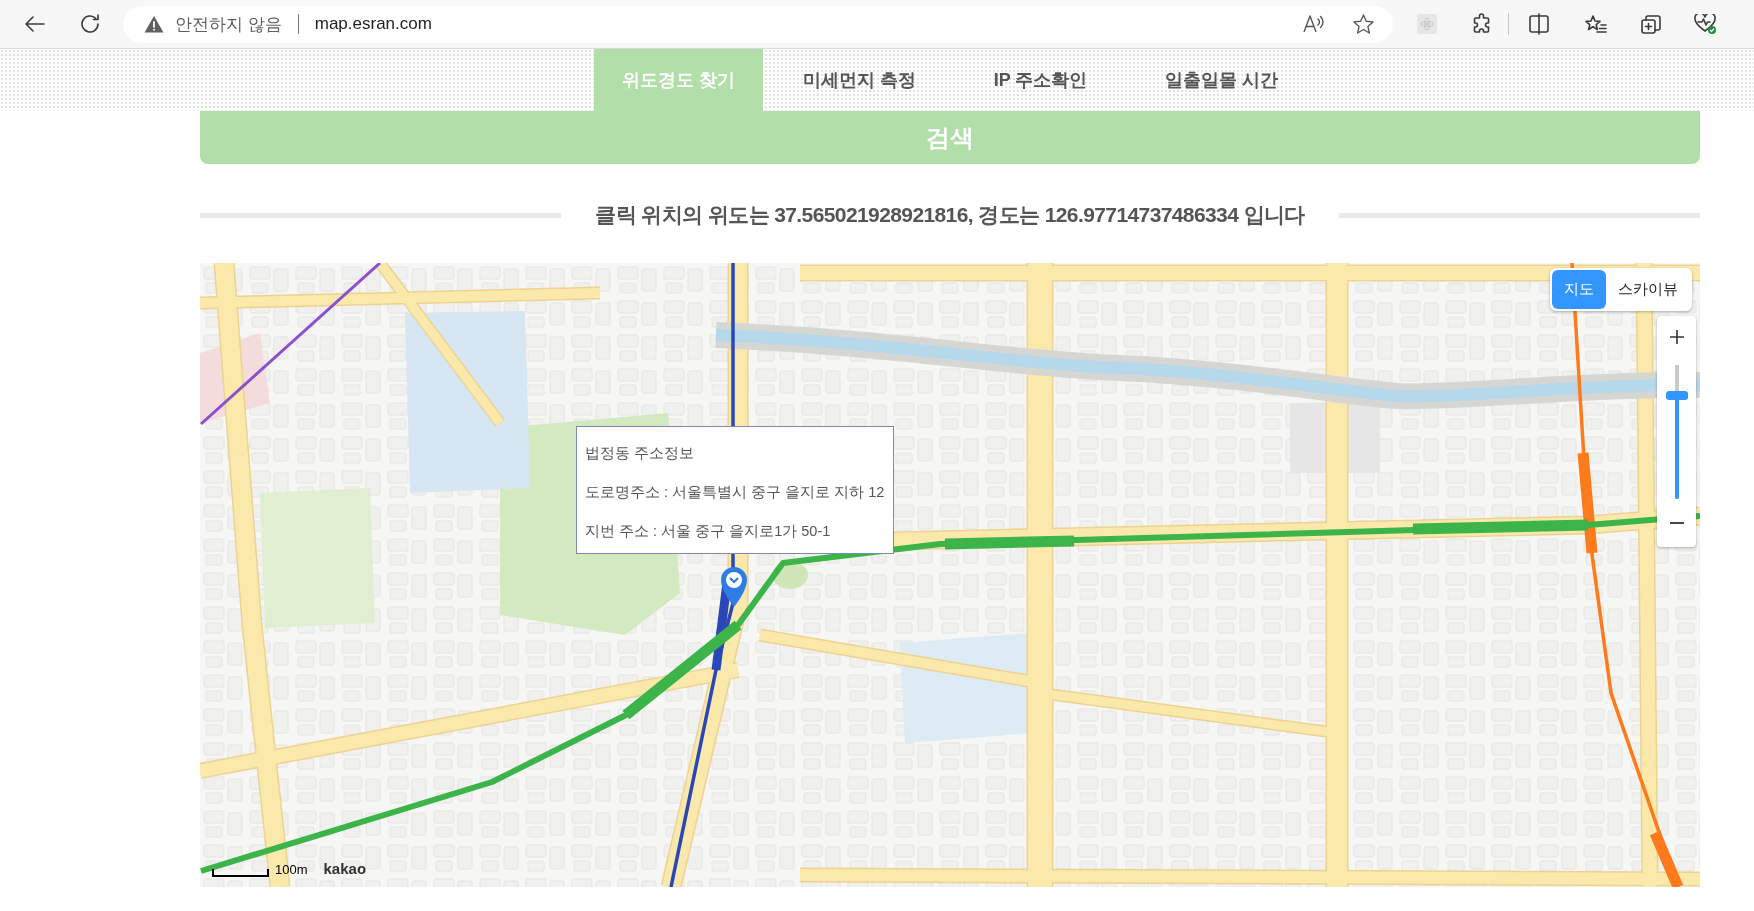  I want to click on plus-icon, so click(1676, 337).